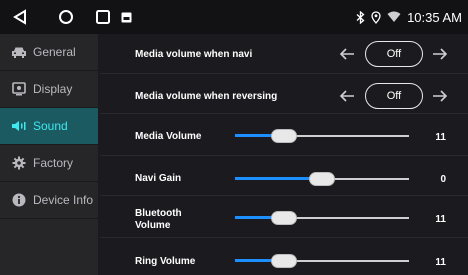 The height and width of the screenshot is (275, 468). I want to click on setting-label: Media volume when navi, so click(194, 54).